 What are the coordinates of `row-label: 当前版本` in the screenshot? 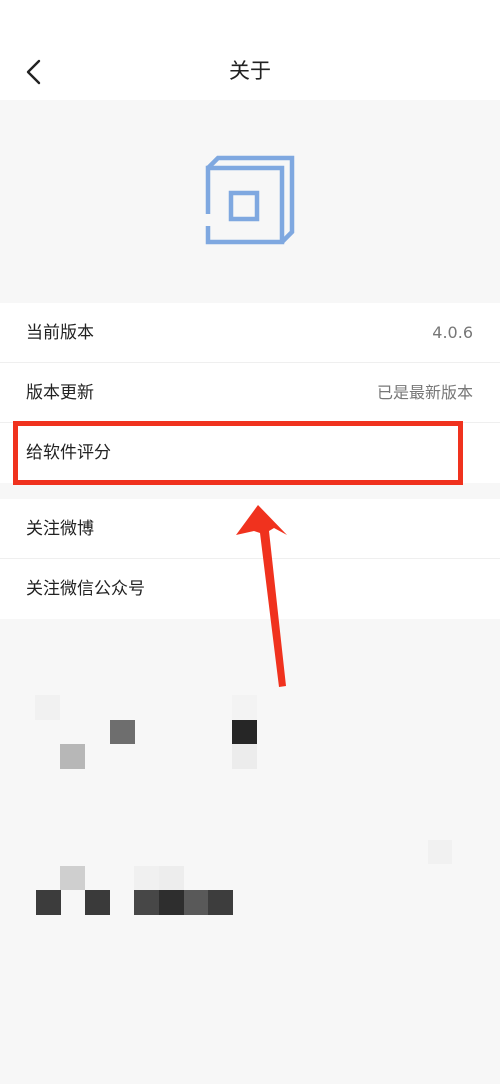 It's located at (60, 333).